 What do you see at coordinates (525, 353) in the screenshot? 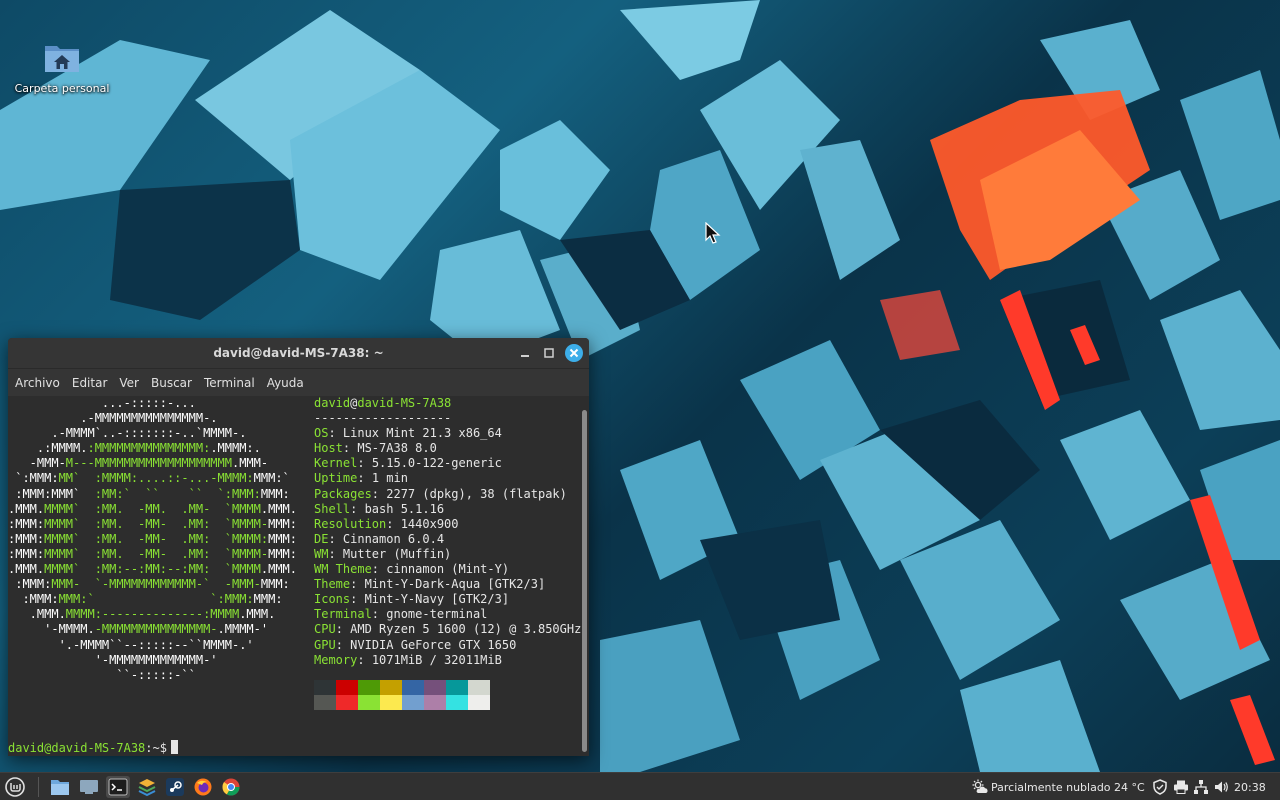
I see `minimize-button` at bounding box center [525, 353].